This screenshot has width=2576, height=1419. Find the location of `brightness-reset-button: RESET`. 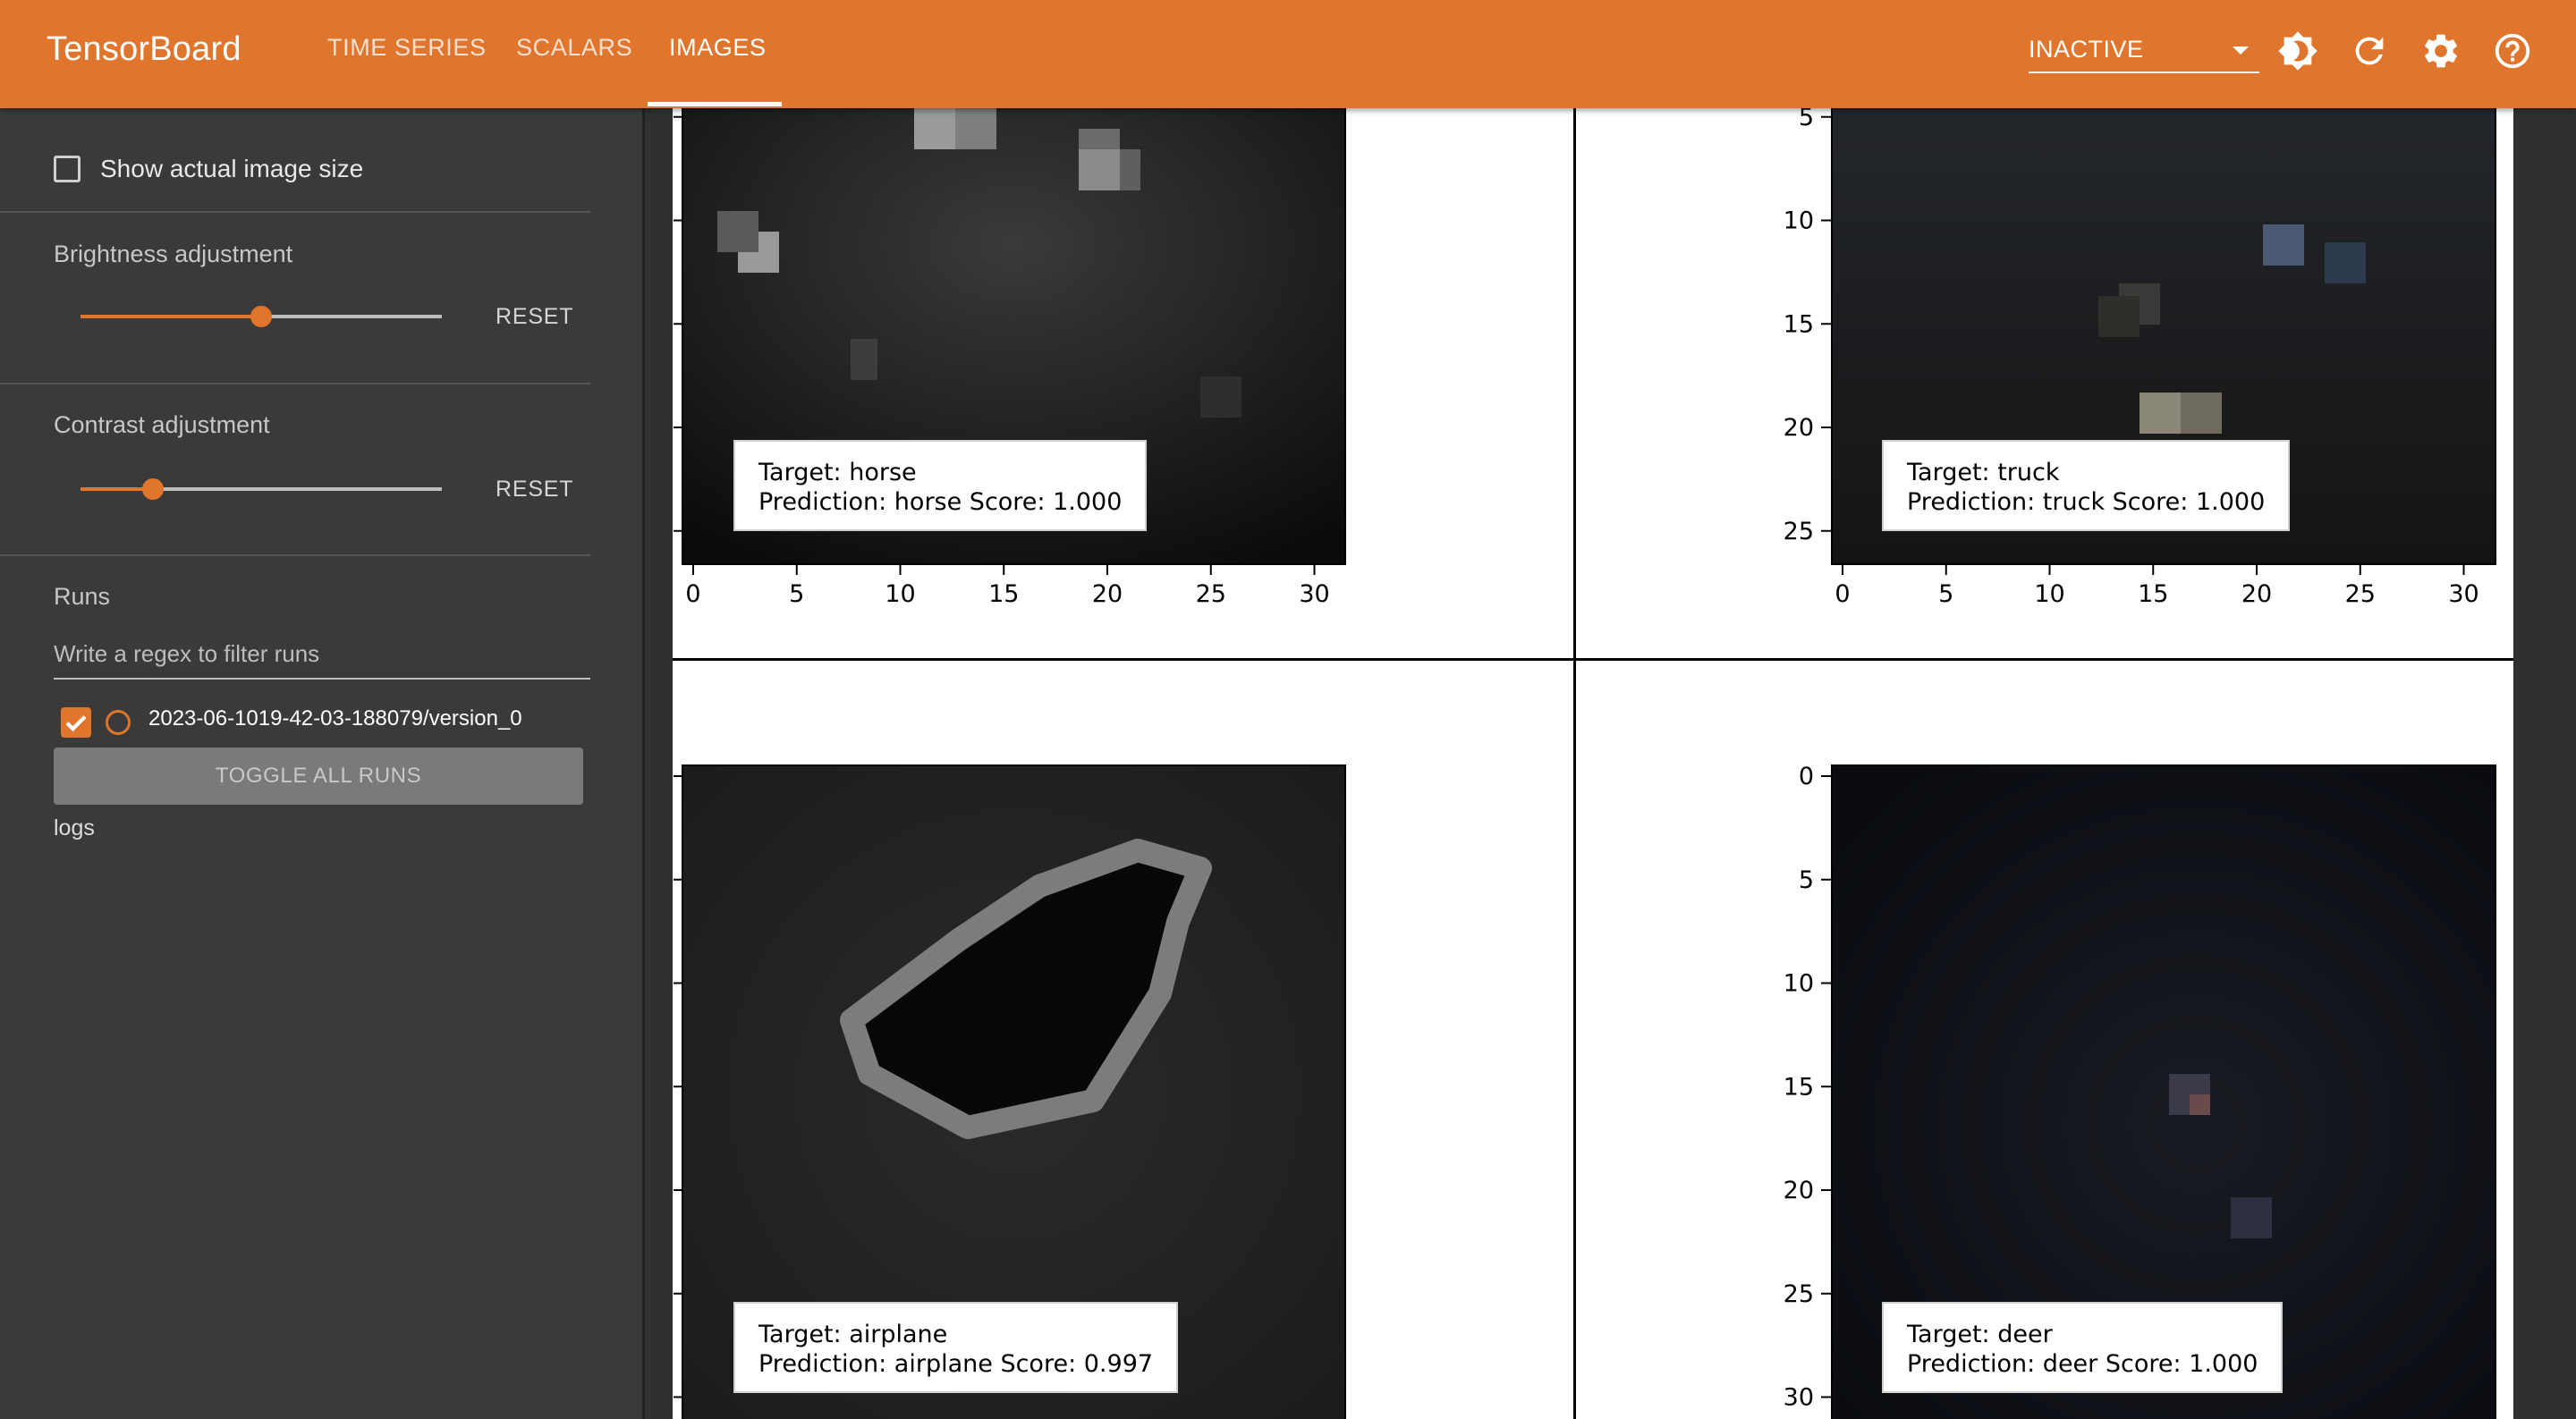

brightness-reset-button: RESET is located at coordinates (534, 317).